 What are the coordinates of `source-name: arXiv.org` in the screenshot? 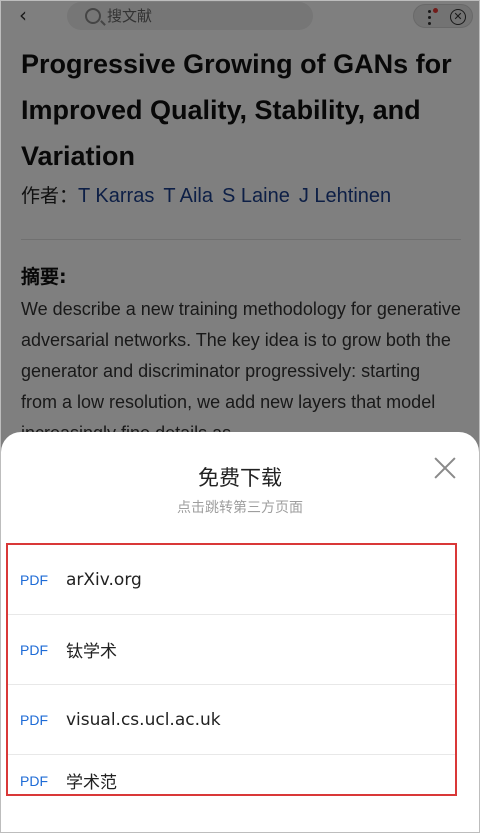 It's located at (104, 579).